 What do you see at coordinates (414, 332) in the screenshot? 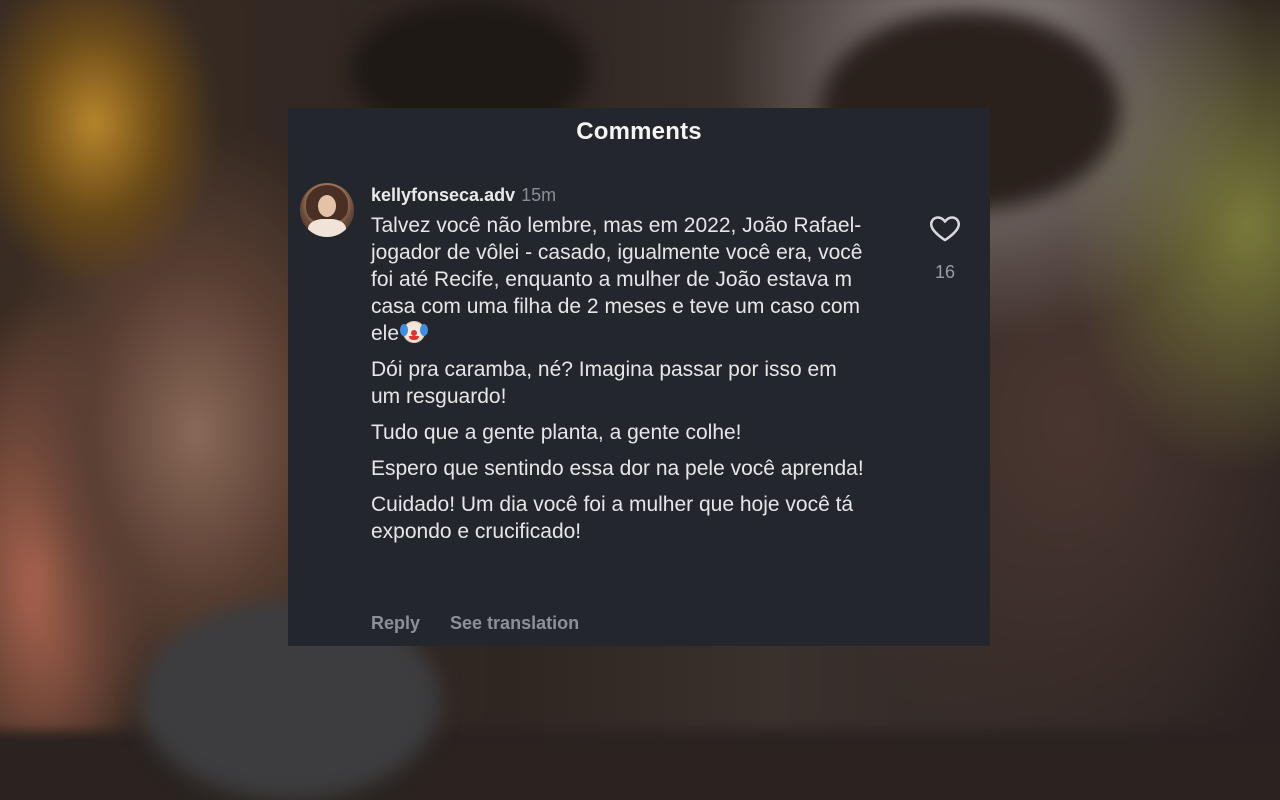
I see `clown-face-emoji-icon` at bounding box center [414, 332].